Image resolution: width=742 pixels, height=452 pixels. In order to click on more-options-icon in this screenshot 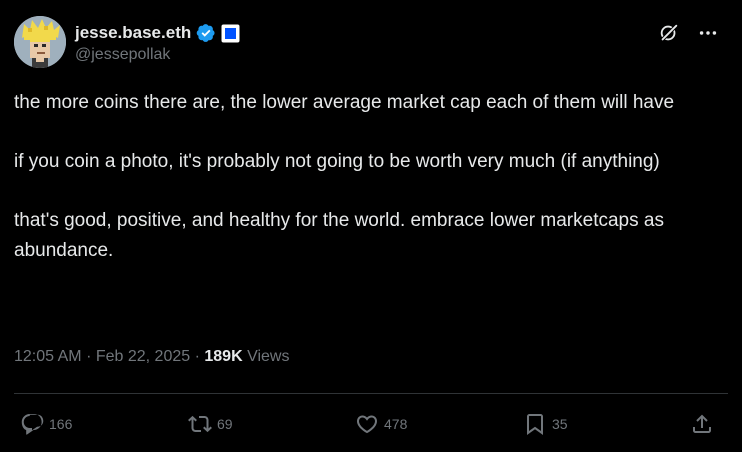, I will do `click(708, 33)`.